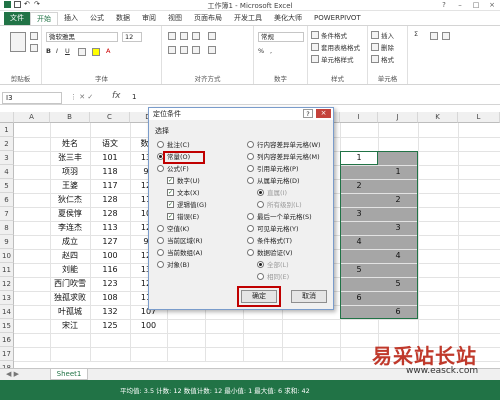 This screenshot has width=500, height=400. I want to click on font-size-select: 12, so click(132, 37).